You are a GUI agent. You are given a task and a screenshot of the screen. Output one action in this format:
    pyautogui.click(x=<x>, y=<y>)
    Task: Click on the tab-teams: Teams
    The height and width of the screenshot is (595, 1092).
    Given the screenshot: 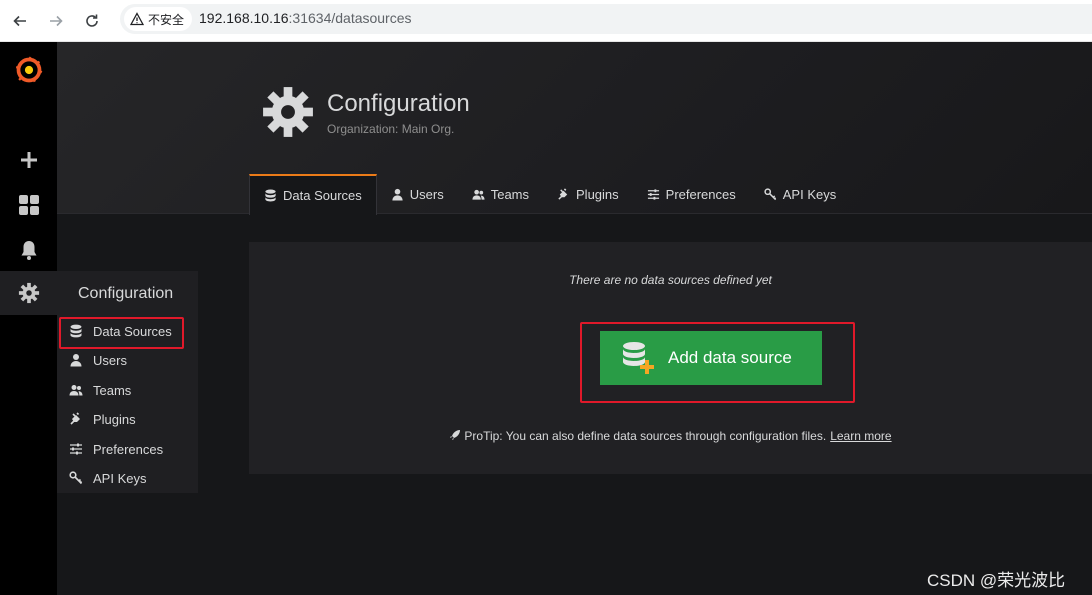 What is the action you would take?
    pyautogui.click(x=500, y=194)
    